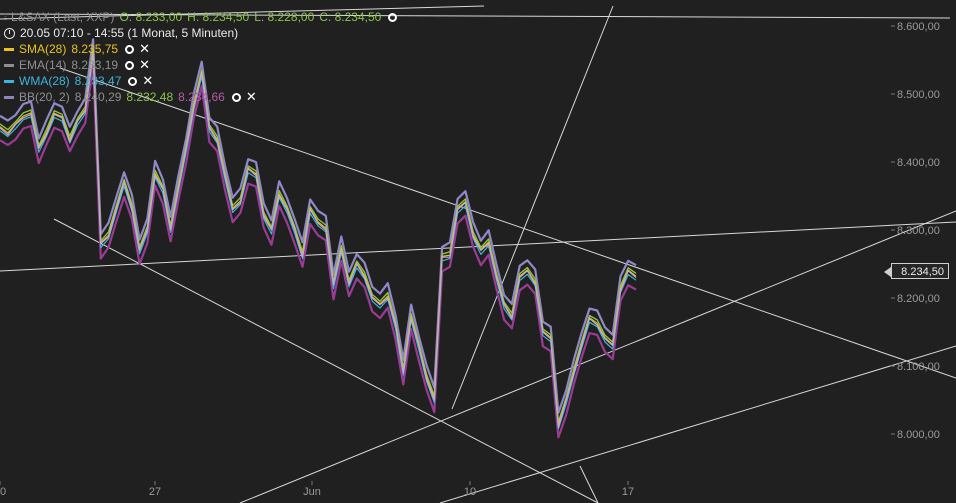 The width and height of the screenshot is (956, 503). I want to click on bb-mid-value: 8.240,29, so click(98, 97).